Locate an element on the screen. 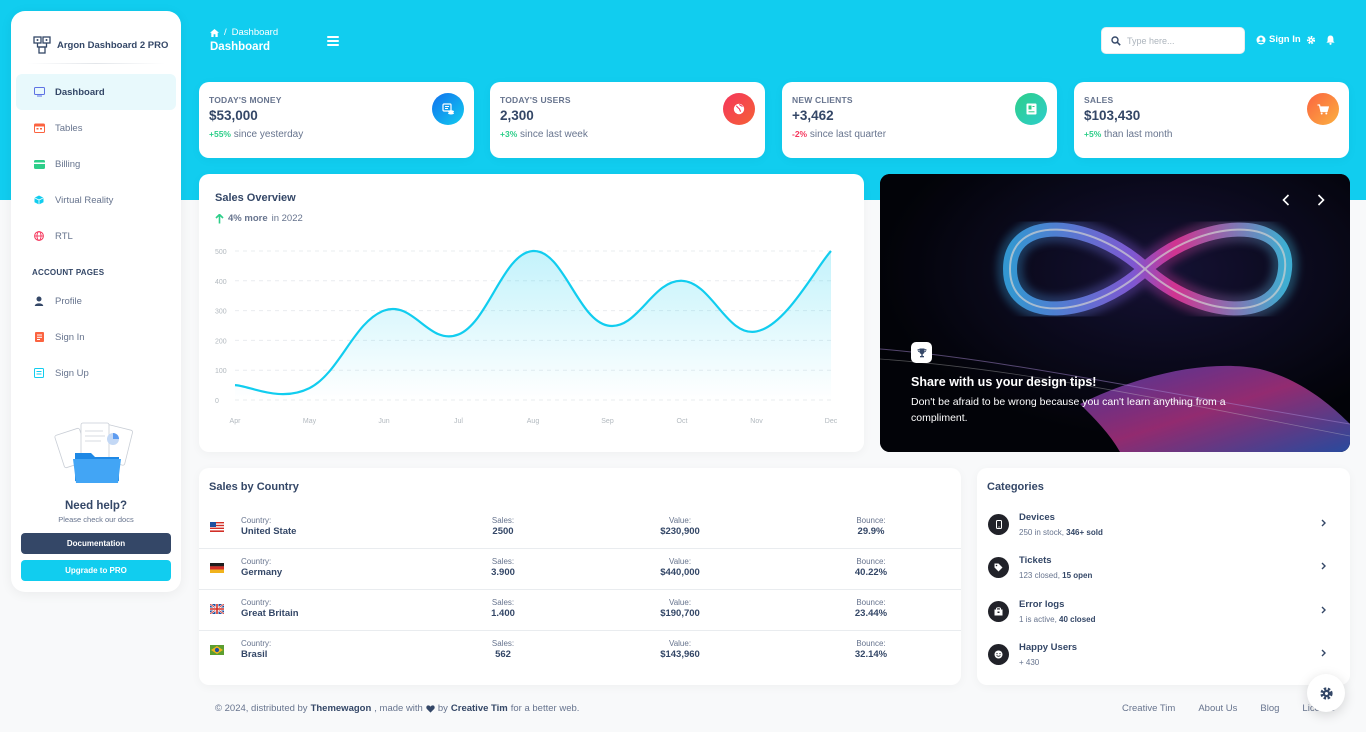 The image size is (1366, 732). y-tick-label: 400 is located at coordinates (221, 282).